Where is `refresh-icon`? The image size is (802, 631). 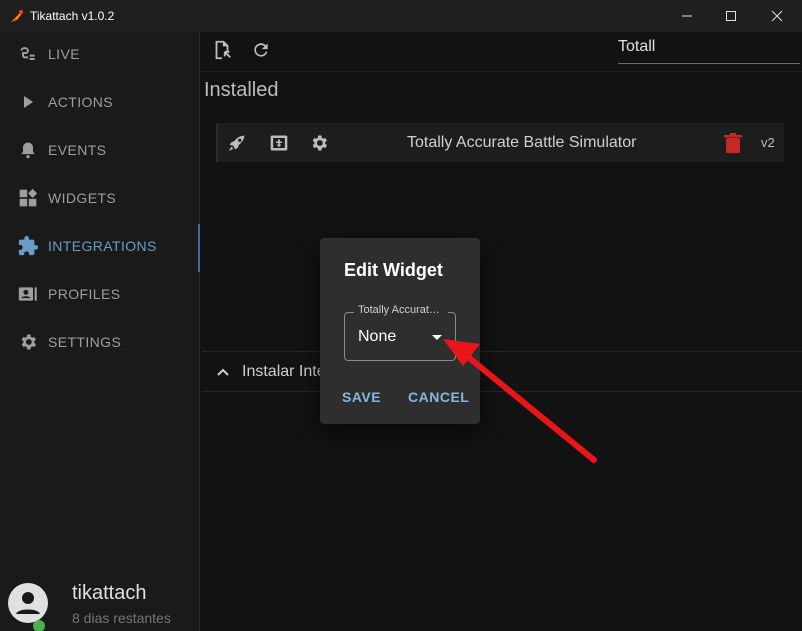 refresh-icon is located at coordinates (261, 50).